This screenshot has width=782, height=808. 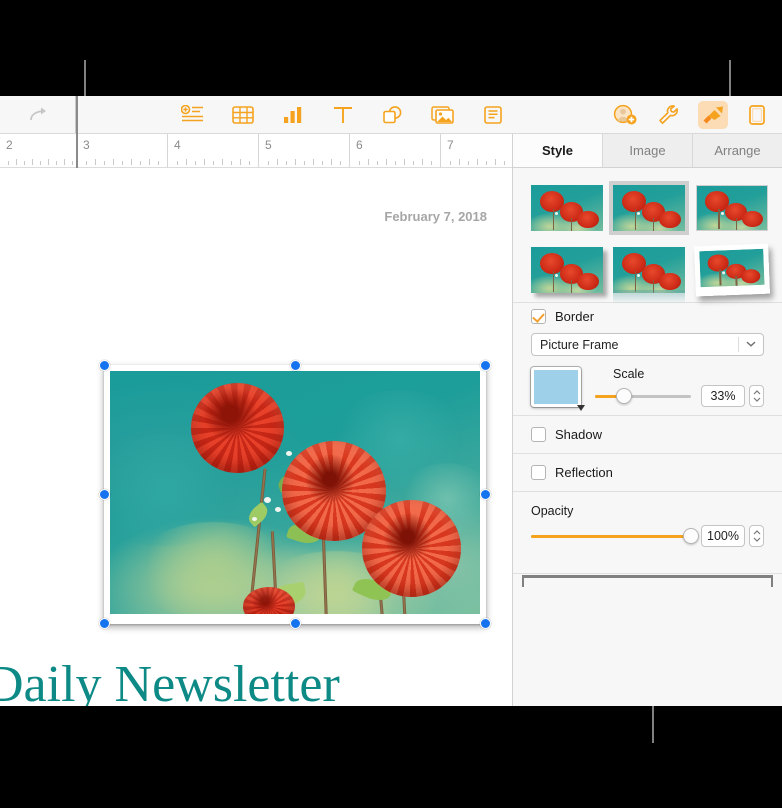 I want to click on opacity-value-field: 100%, so click(x=723, y=536).